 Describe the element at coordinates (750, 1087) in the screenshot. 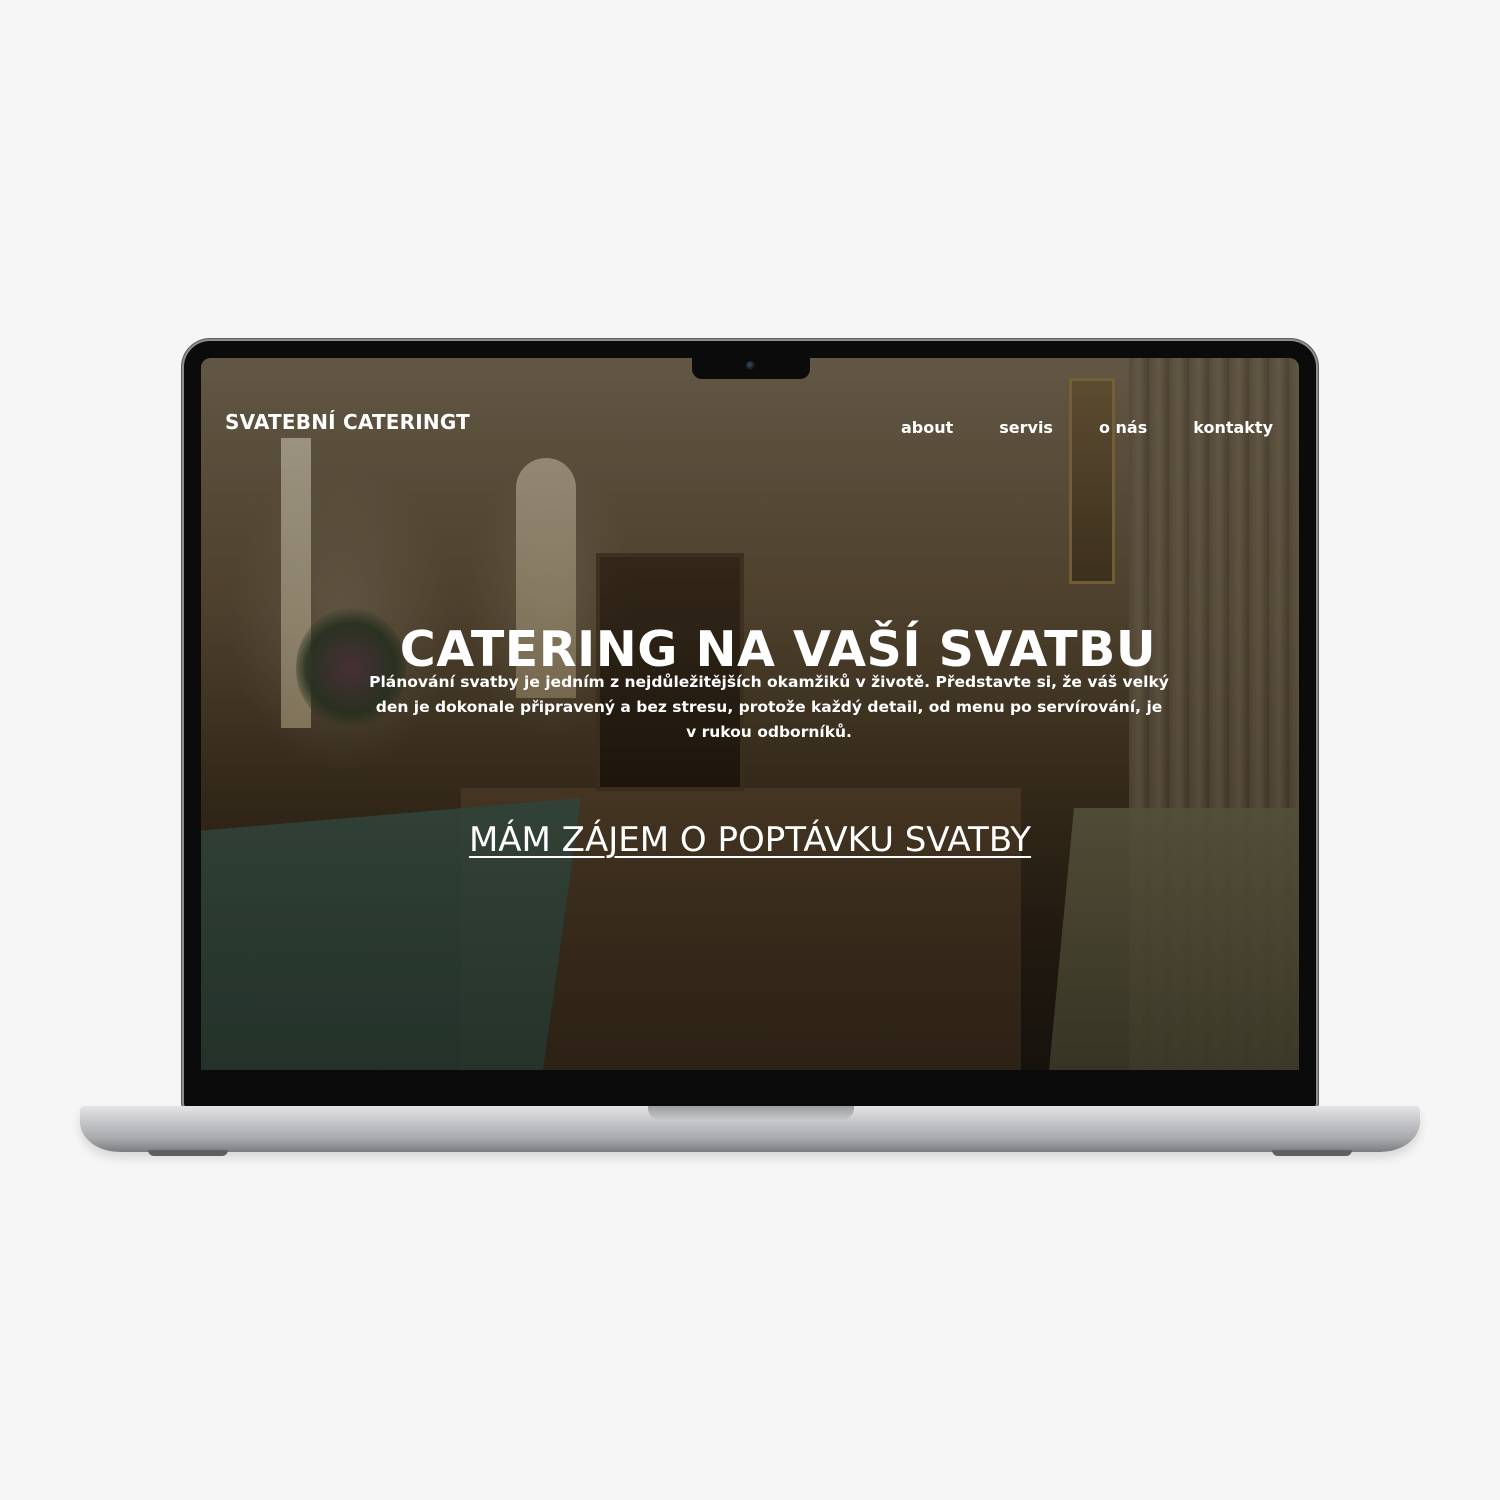

I see `screen-bottom-bezel` at that location.